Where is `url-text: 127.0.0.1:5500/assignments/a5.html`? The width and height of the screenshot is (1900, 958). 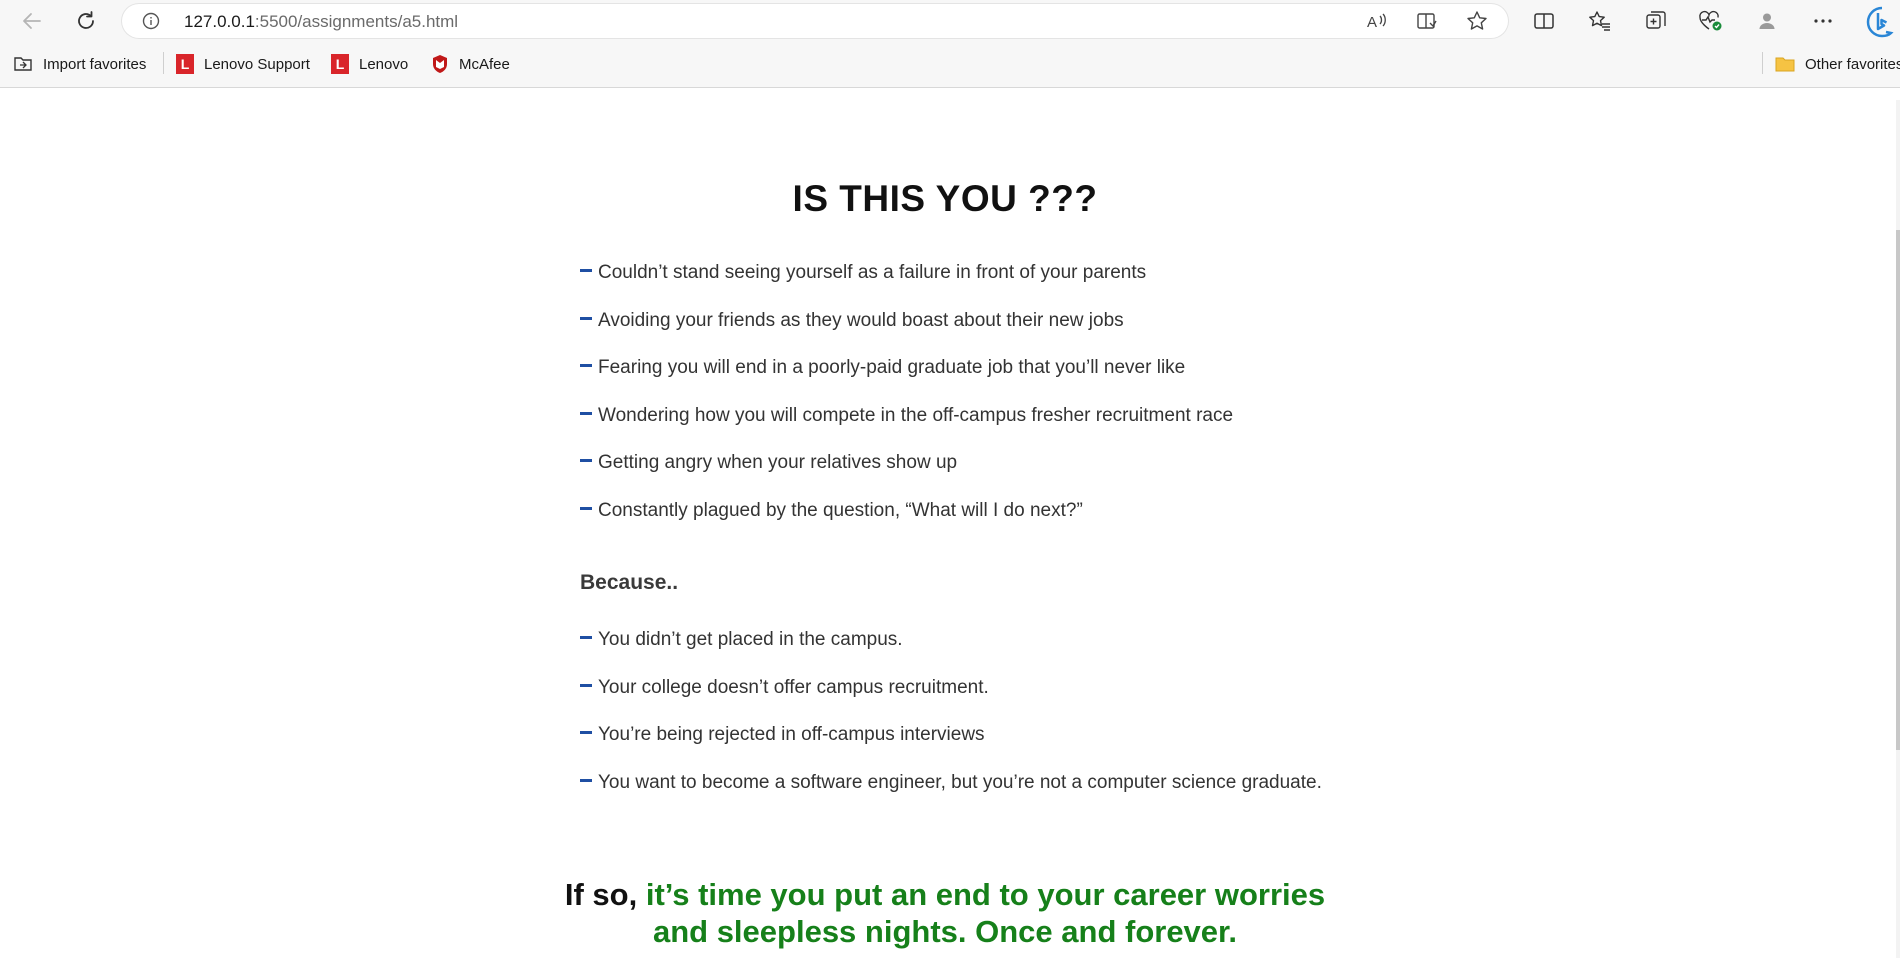 url-text: 127.0.0.1:5500/assignments/a5.html is located at coordinates (321, 22).